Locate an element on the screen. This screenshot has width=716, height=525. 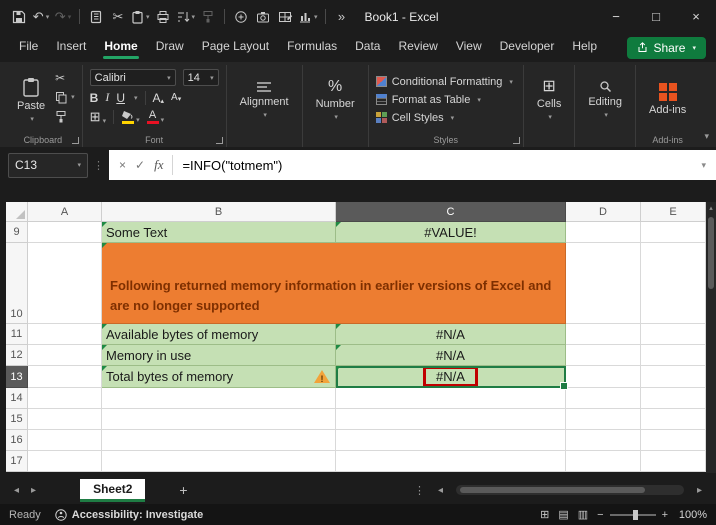
font-size-select: 14 ▾ is located at coordinates (200, 77).